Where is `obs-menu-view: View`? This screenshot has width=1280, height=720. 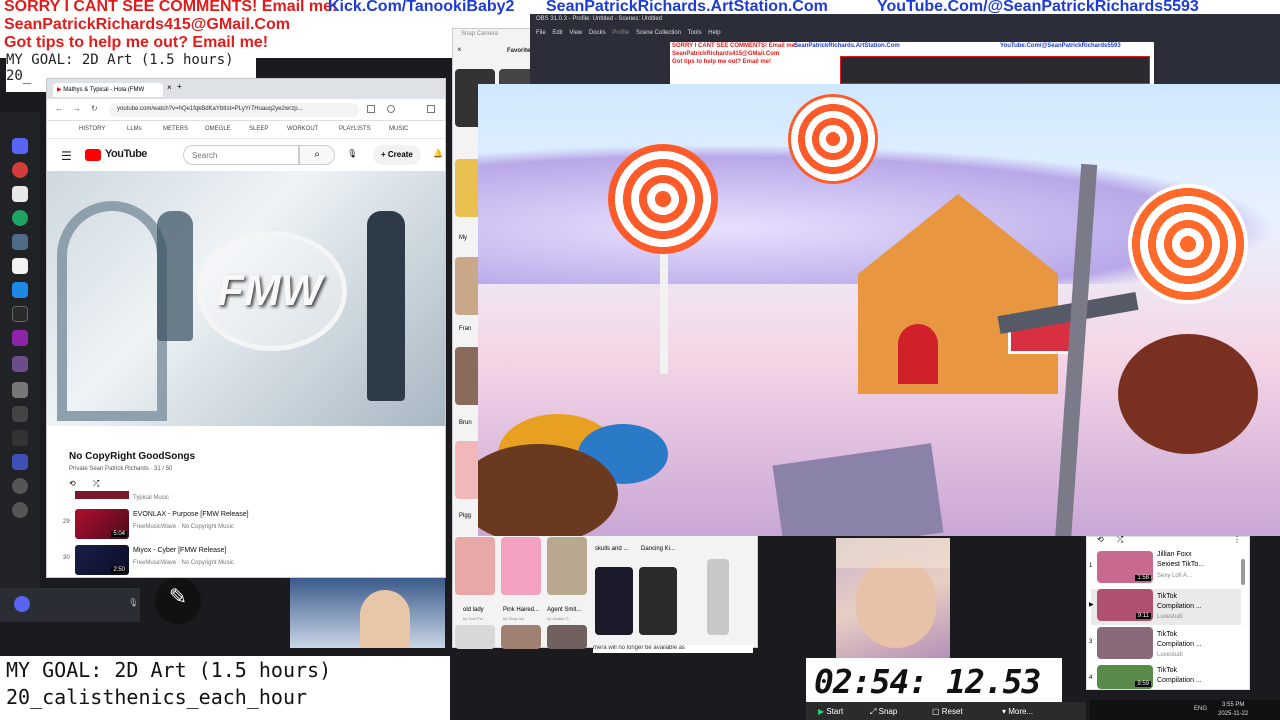 obs-menu-view: View is located at coordinates (575, 33).